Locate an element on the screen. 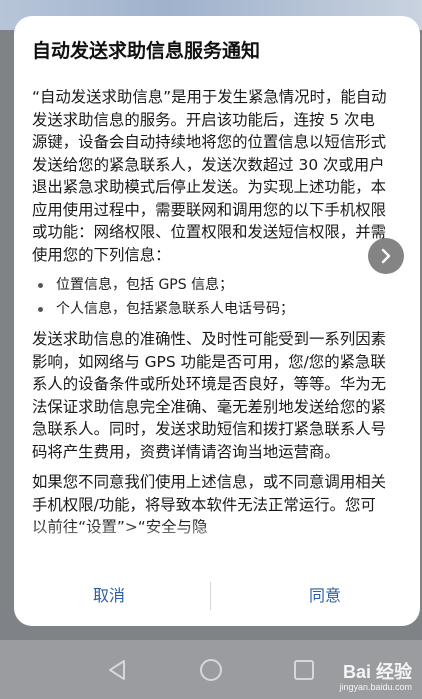 This screenshot has height=699, width=422. cancel-button: 取消 is located at coordinates (109, 596).